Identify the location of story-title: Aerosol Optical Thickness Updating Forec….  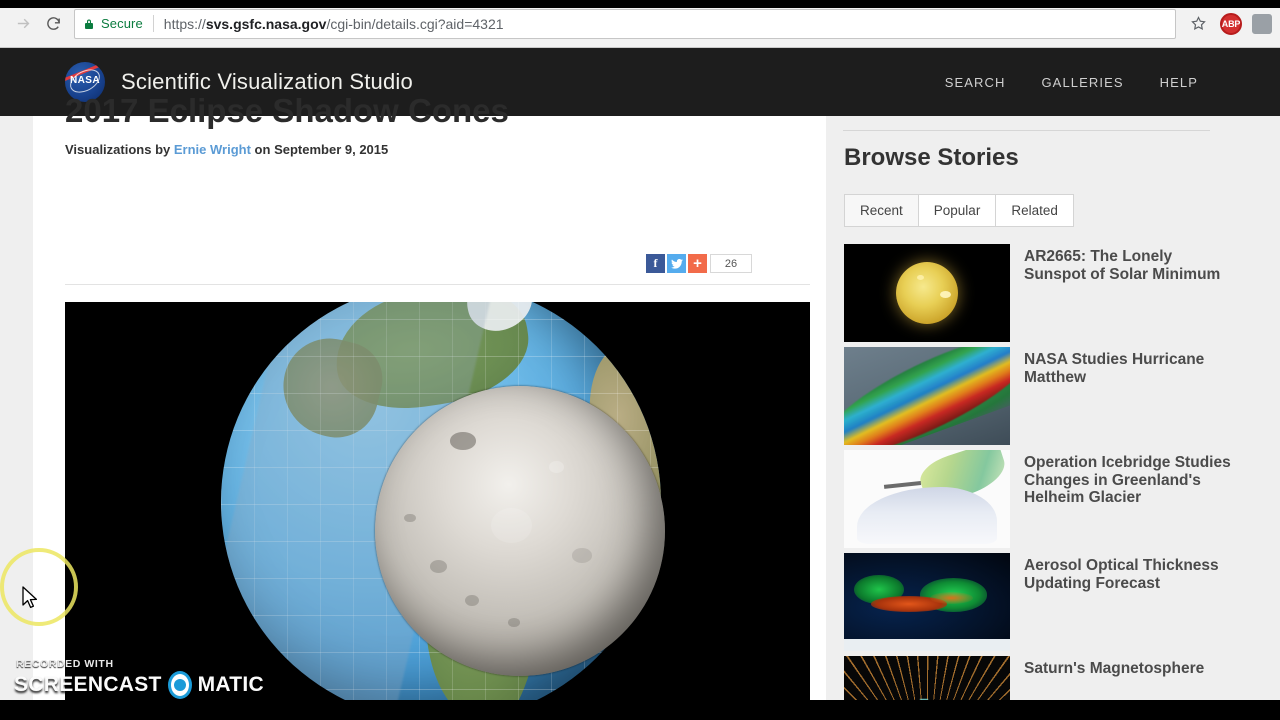
(1129, 572).